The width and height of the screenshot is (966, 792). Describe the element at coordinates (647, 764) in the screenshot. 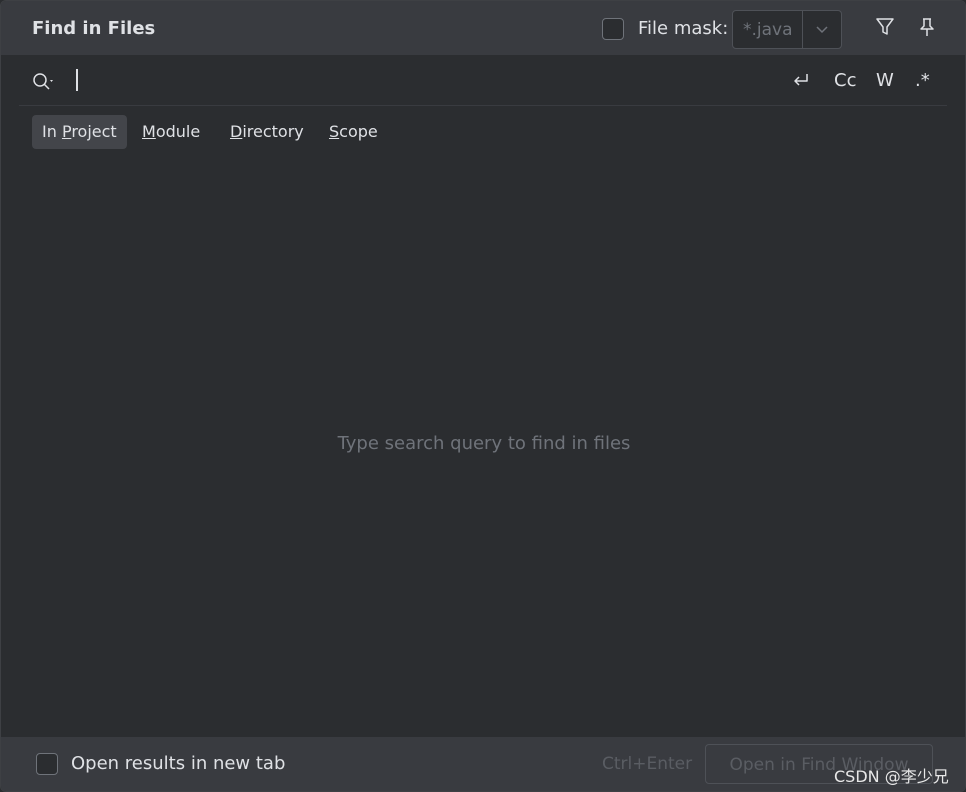

I see `shortcut-hint: Ctrl+Enter` at that location.